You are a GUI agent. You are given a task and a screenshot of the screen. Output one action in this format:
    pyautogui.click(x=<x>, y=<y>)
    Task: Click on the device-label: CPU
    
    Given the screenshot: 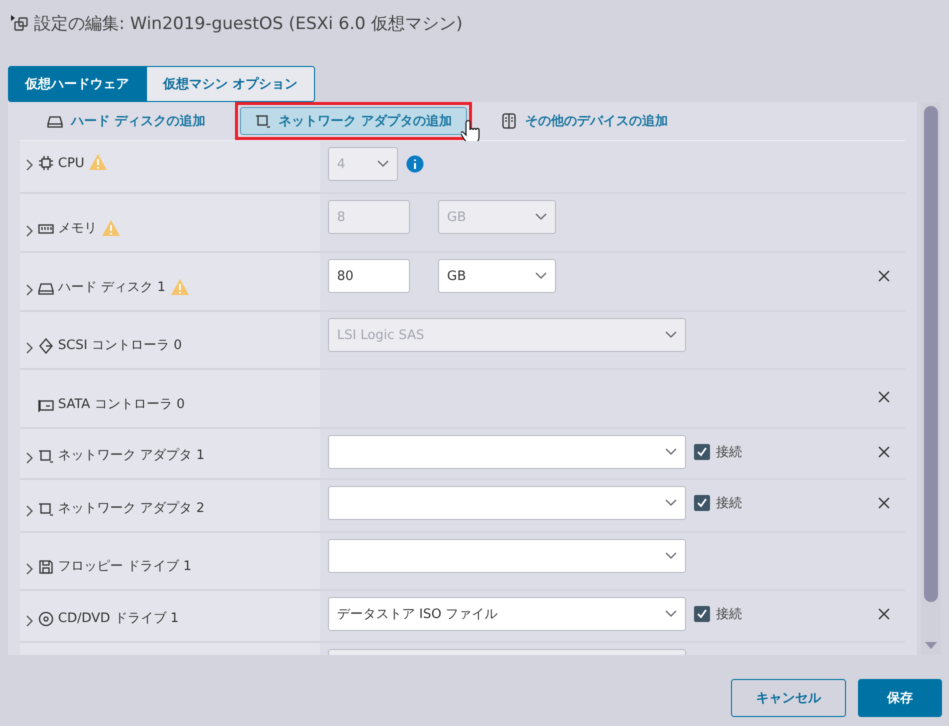 What is the action you would take?
    pyautogui.click(x=71, y=163)
    